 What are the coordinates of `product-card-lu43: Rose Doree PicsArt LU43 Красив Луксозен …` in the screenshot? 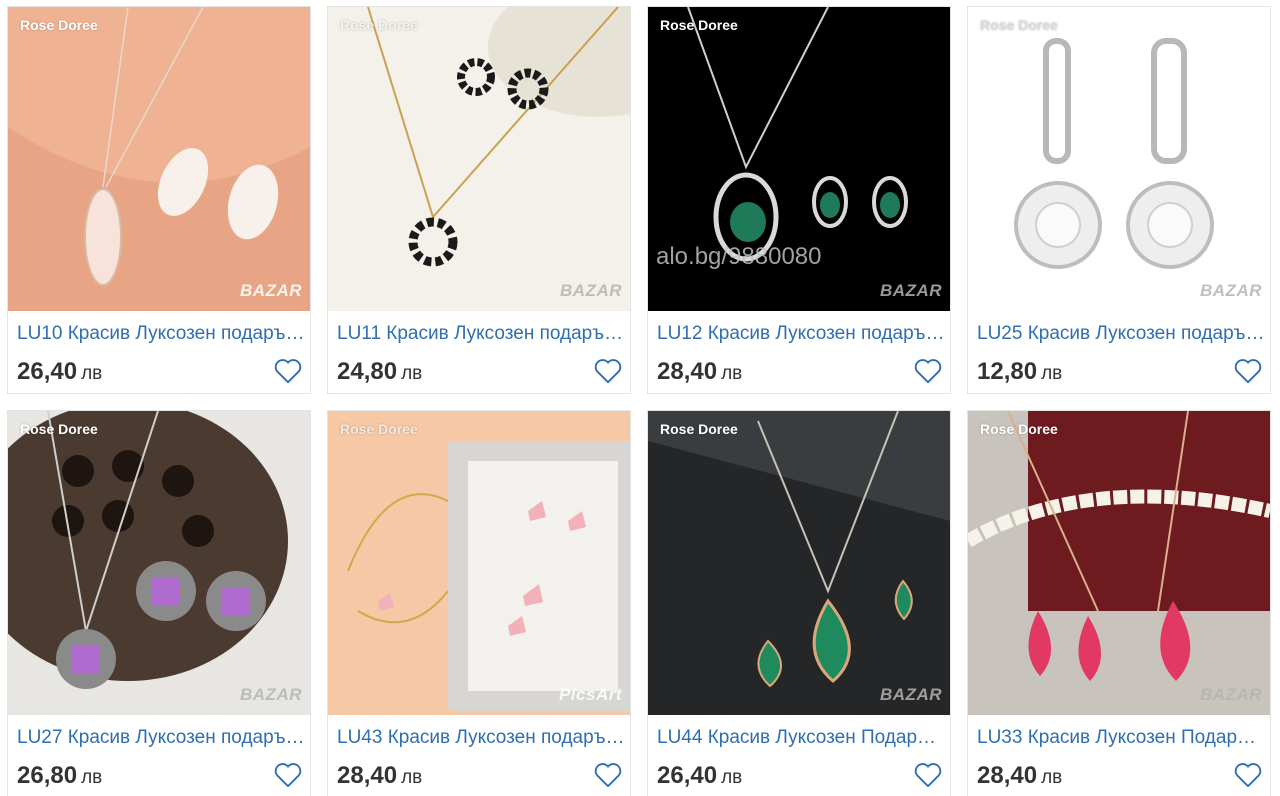 It's located at (479, 603).